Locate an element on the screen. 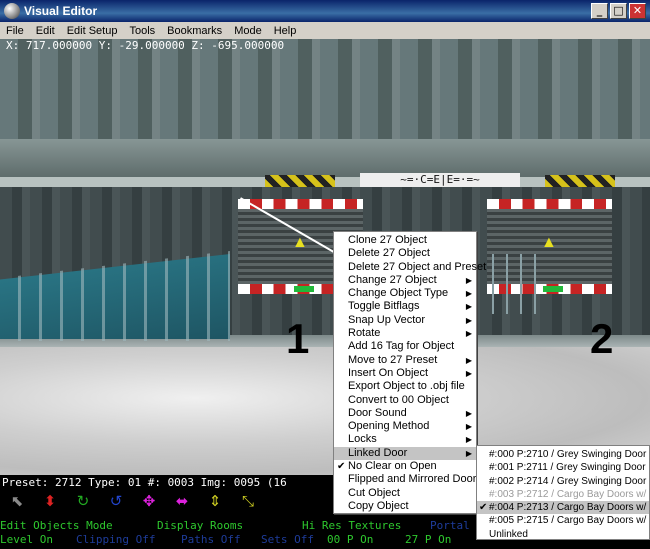  linked-door-option: #:002 P:2714 / Grey Swinging Door is located at coordinates (563, 481).